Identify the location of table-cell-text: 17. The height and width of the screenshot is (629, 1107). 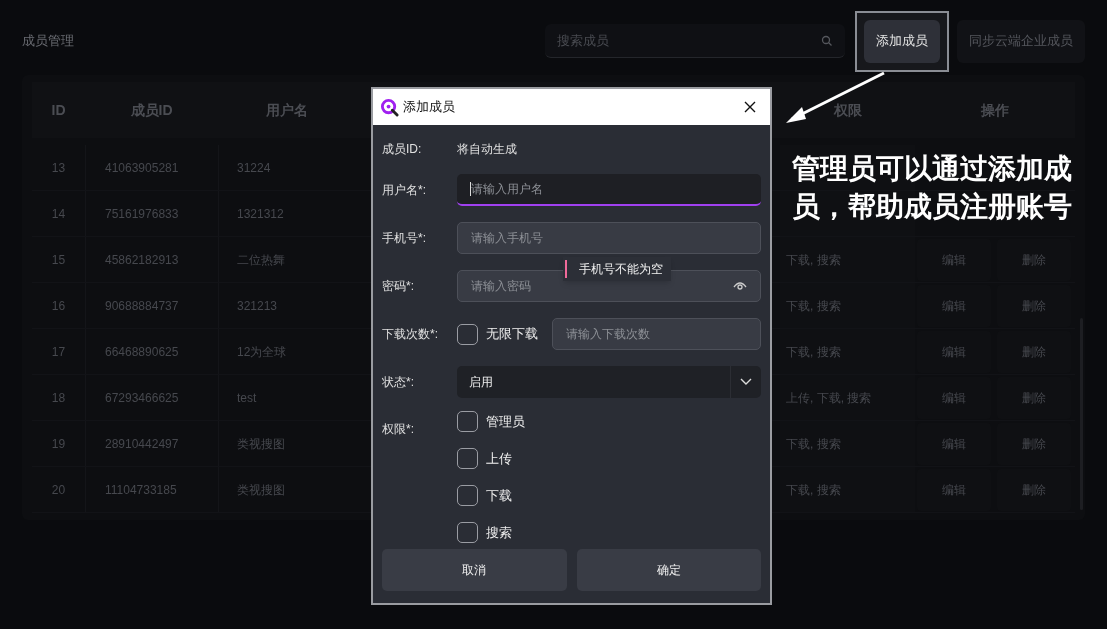
(58, 352).